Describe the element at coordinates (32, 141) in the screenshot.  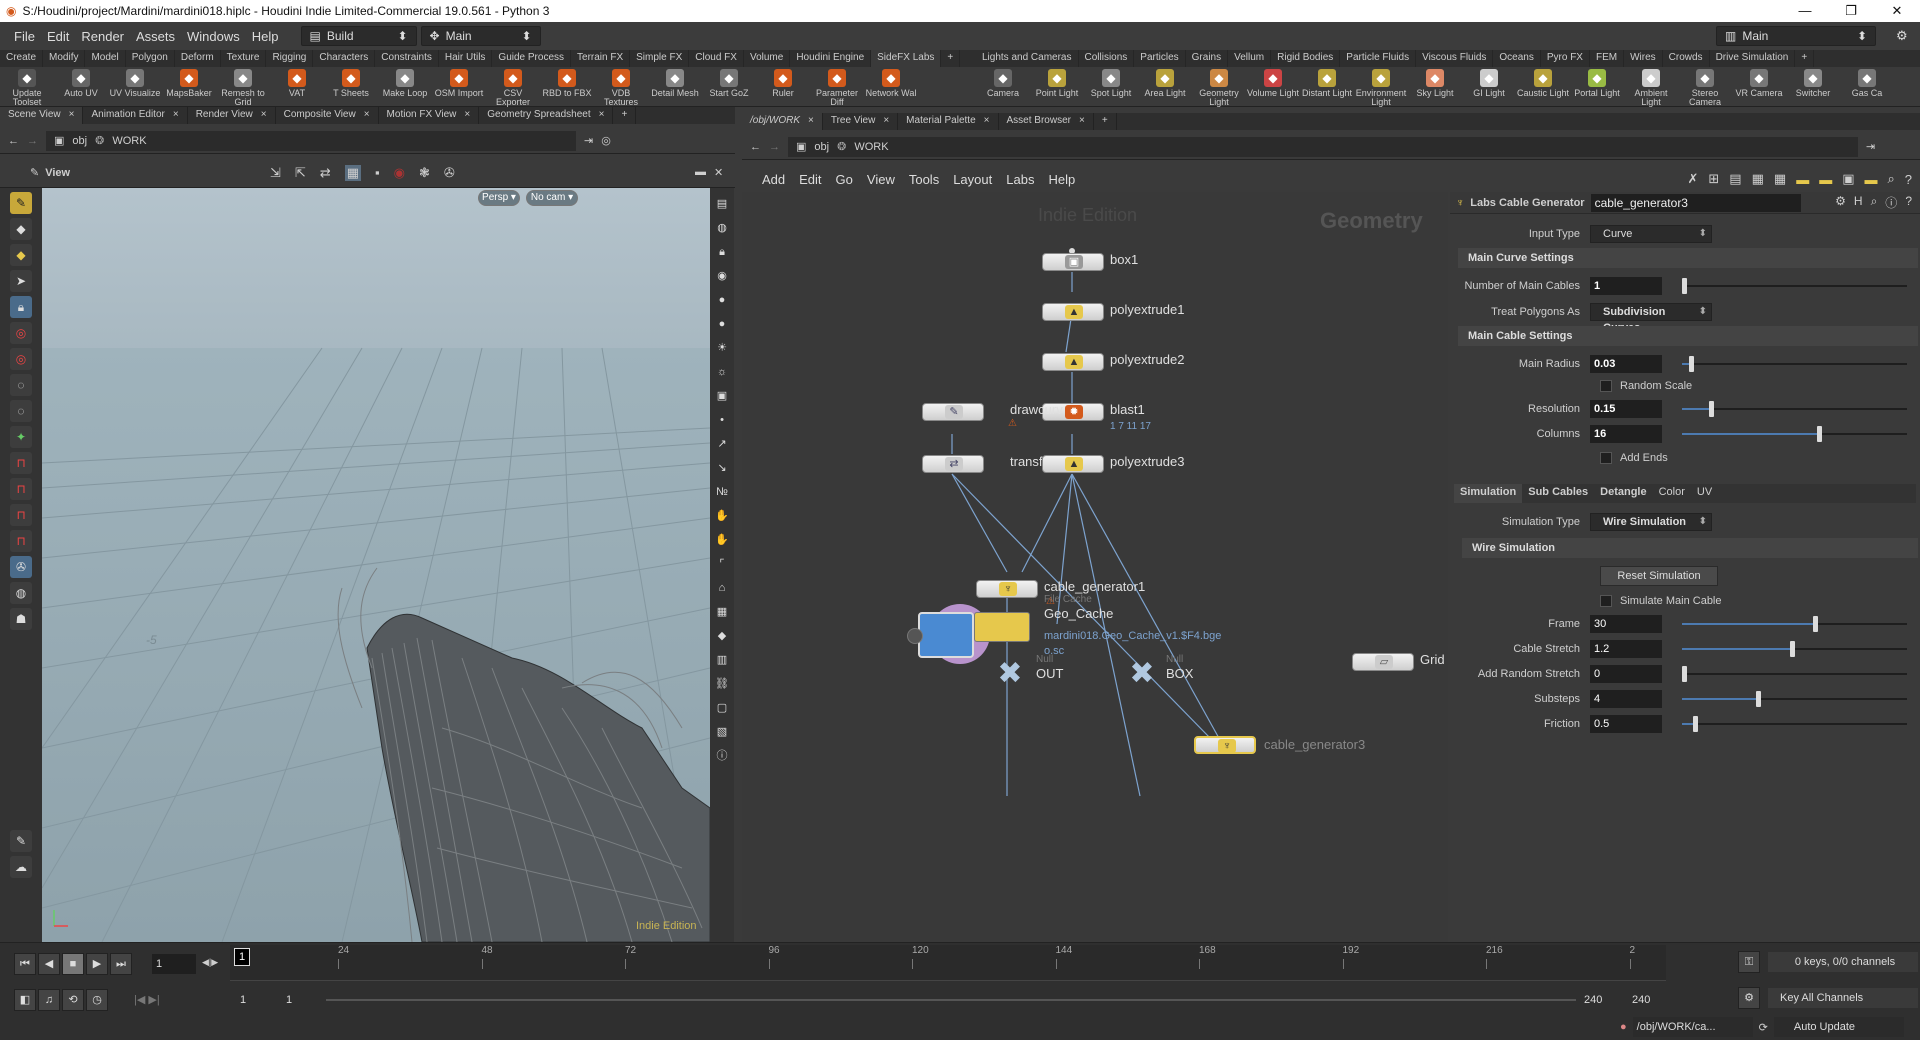
I see `forward-arrow-icon: →` at that location.